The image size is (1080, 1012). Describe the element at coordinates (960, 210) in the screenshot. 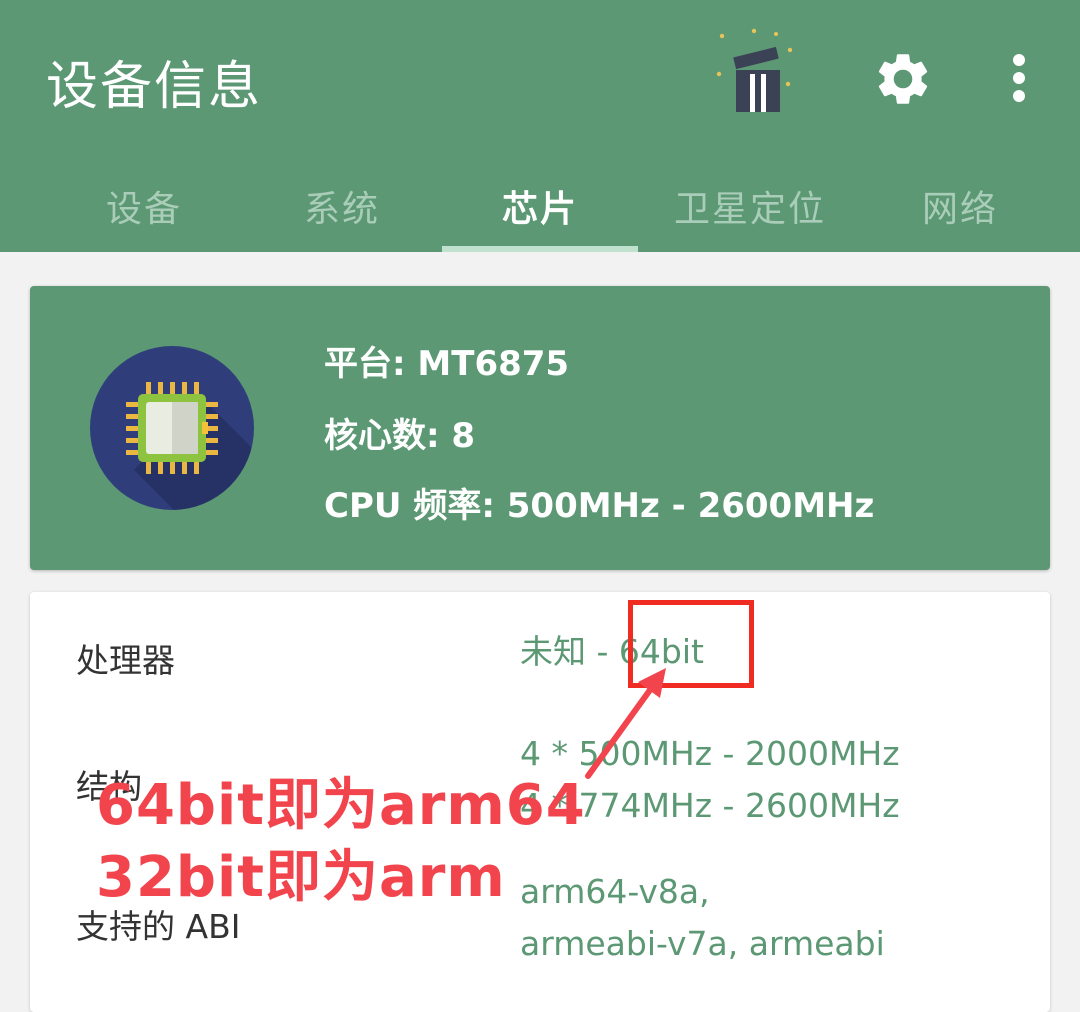

I see `tab-network: 网络` at that location.